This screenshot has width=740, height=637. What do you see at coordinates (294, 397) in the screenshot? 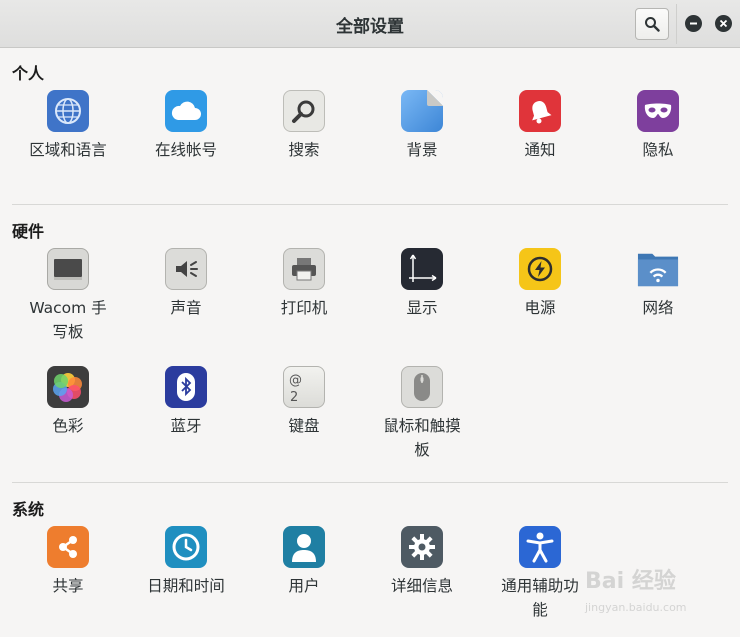
I see `svg-text: 2` at bounding box center [294, 397].